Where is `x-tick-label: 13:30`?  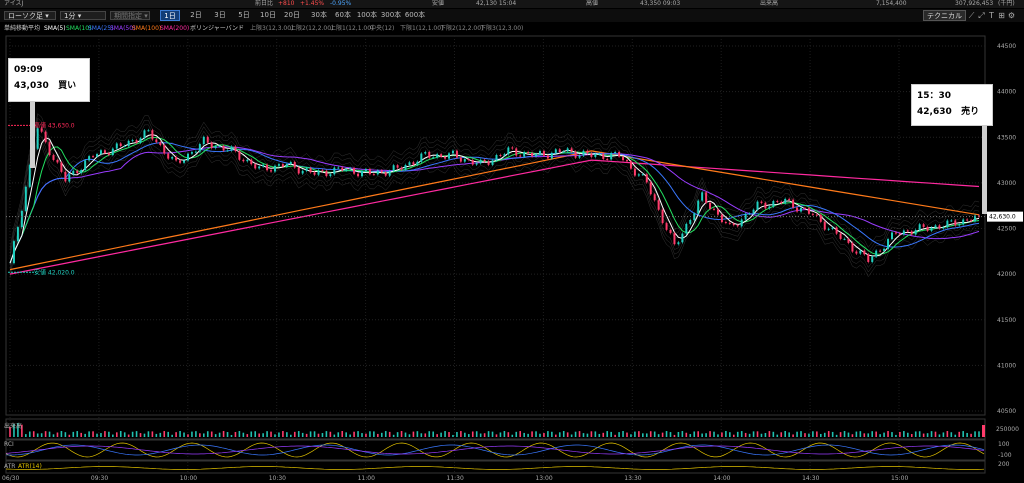 x-tick-label: 13:30 is located at coordinates (632, 478).